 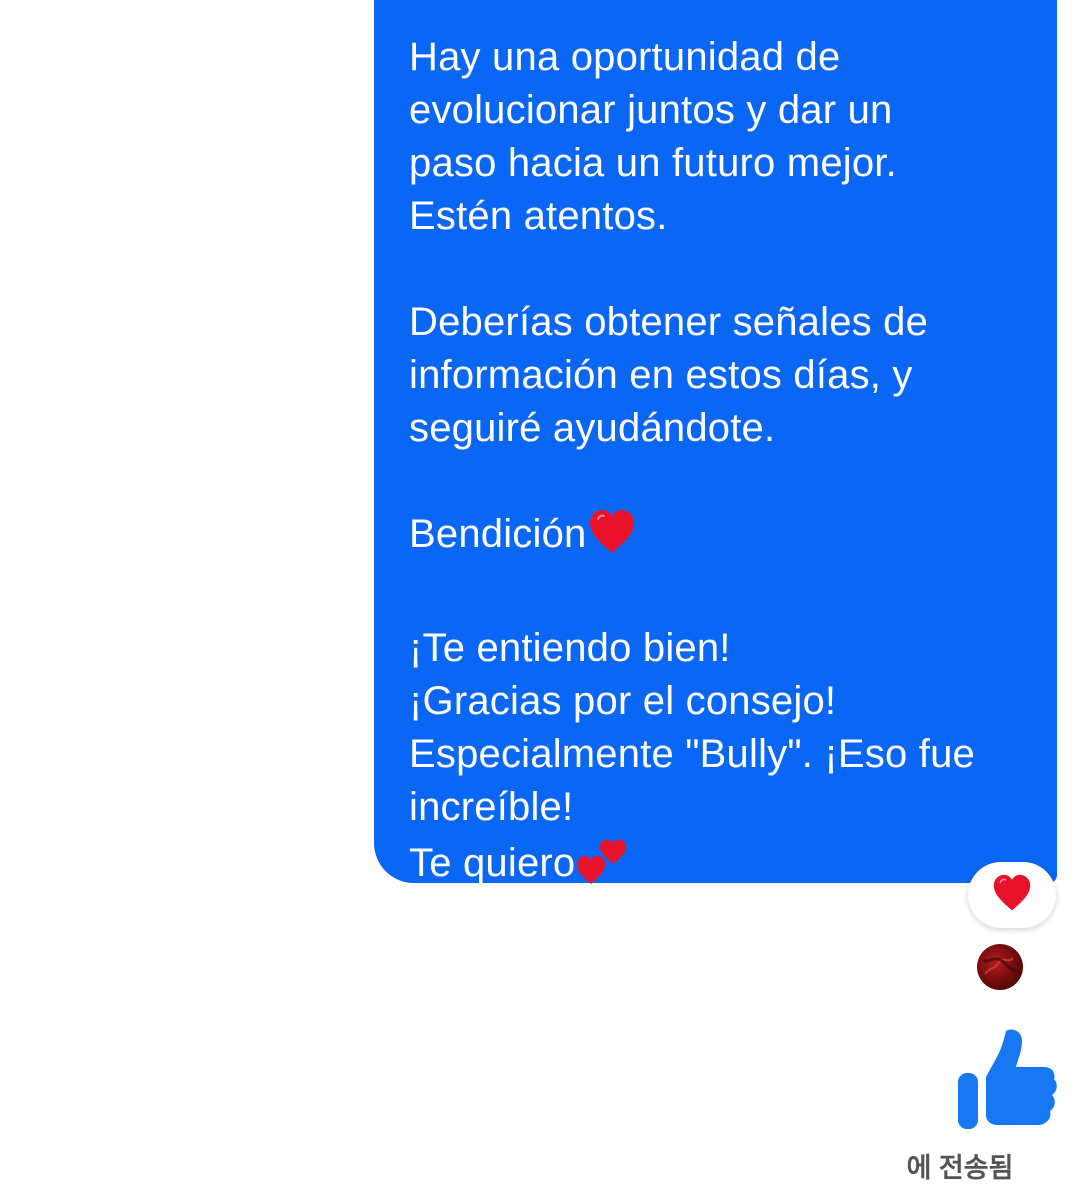 I want to click on reaction-badge, so click(x=1012, y=895).